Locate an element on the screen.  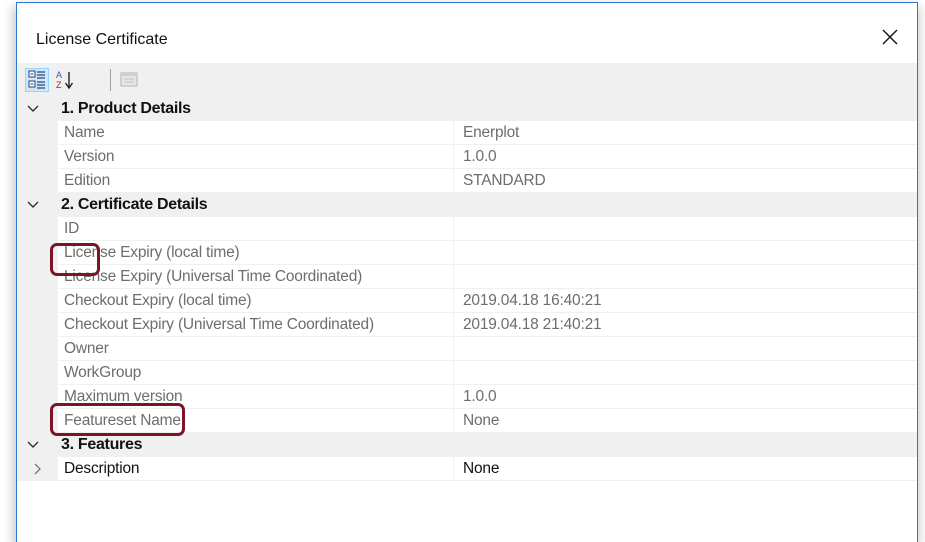
chevron-right-icon is located at coordinates (38, 469).